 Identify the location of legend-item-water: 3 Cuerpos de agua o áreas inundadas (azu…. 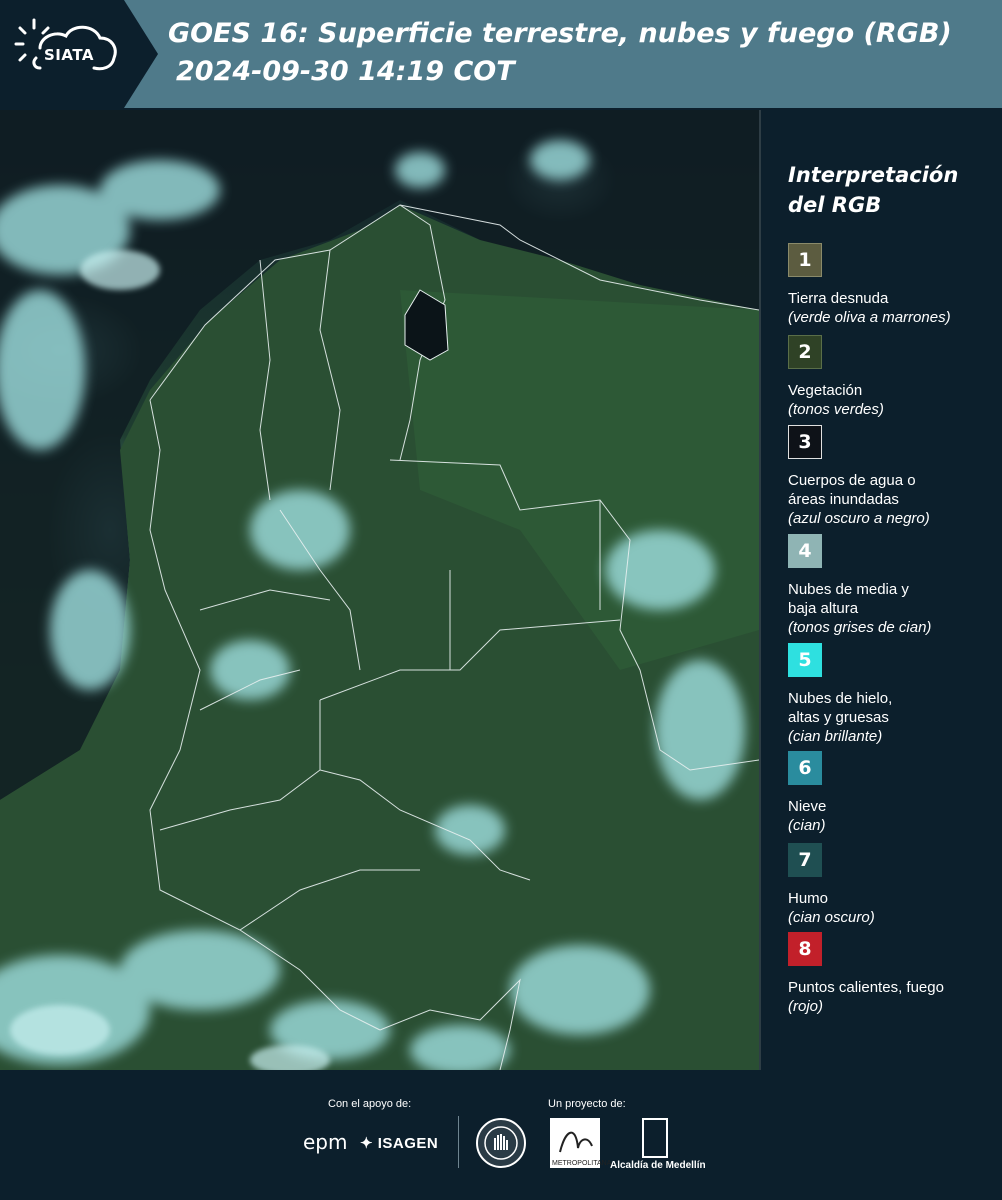
(890, 476).